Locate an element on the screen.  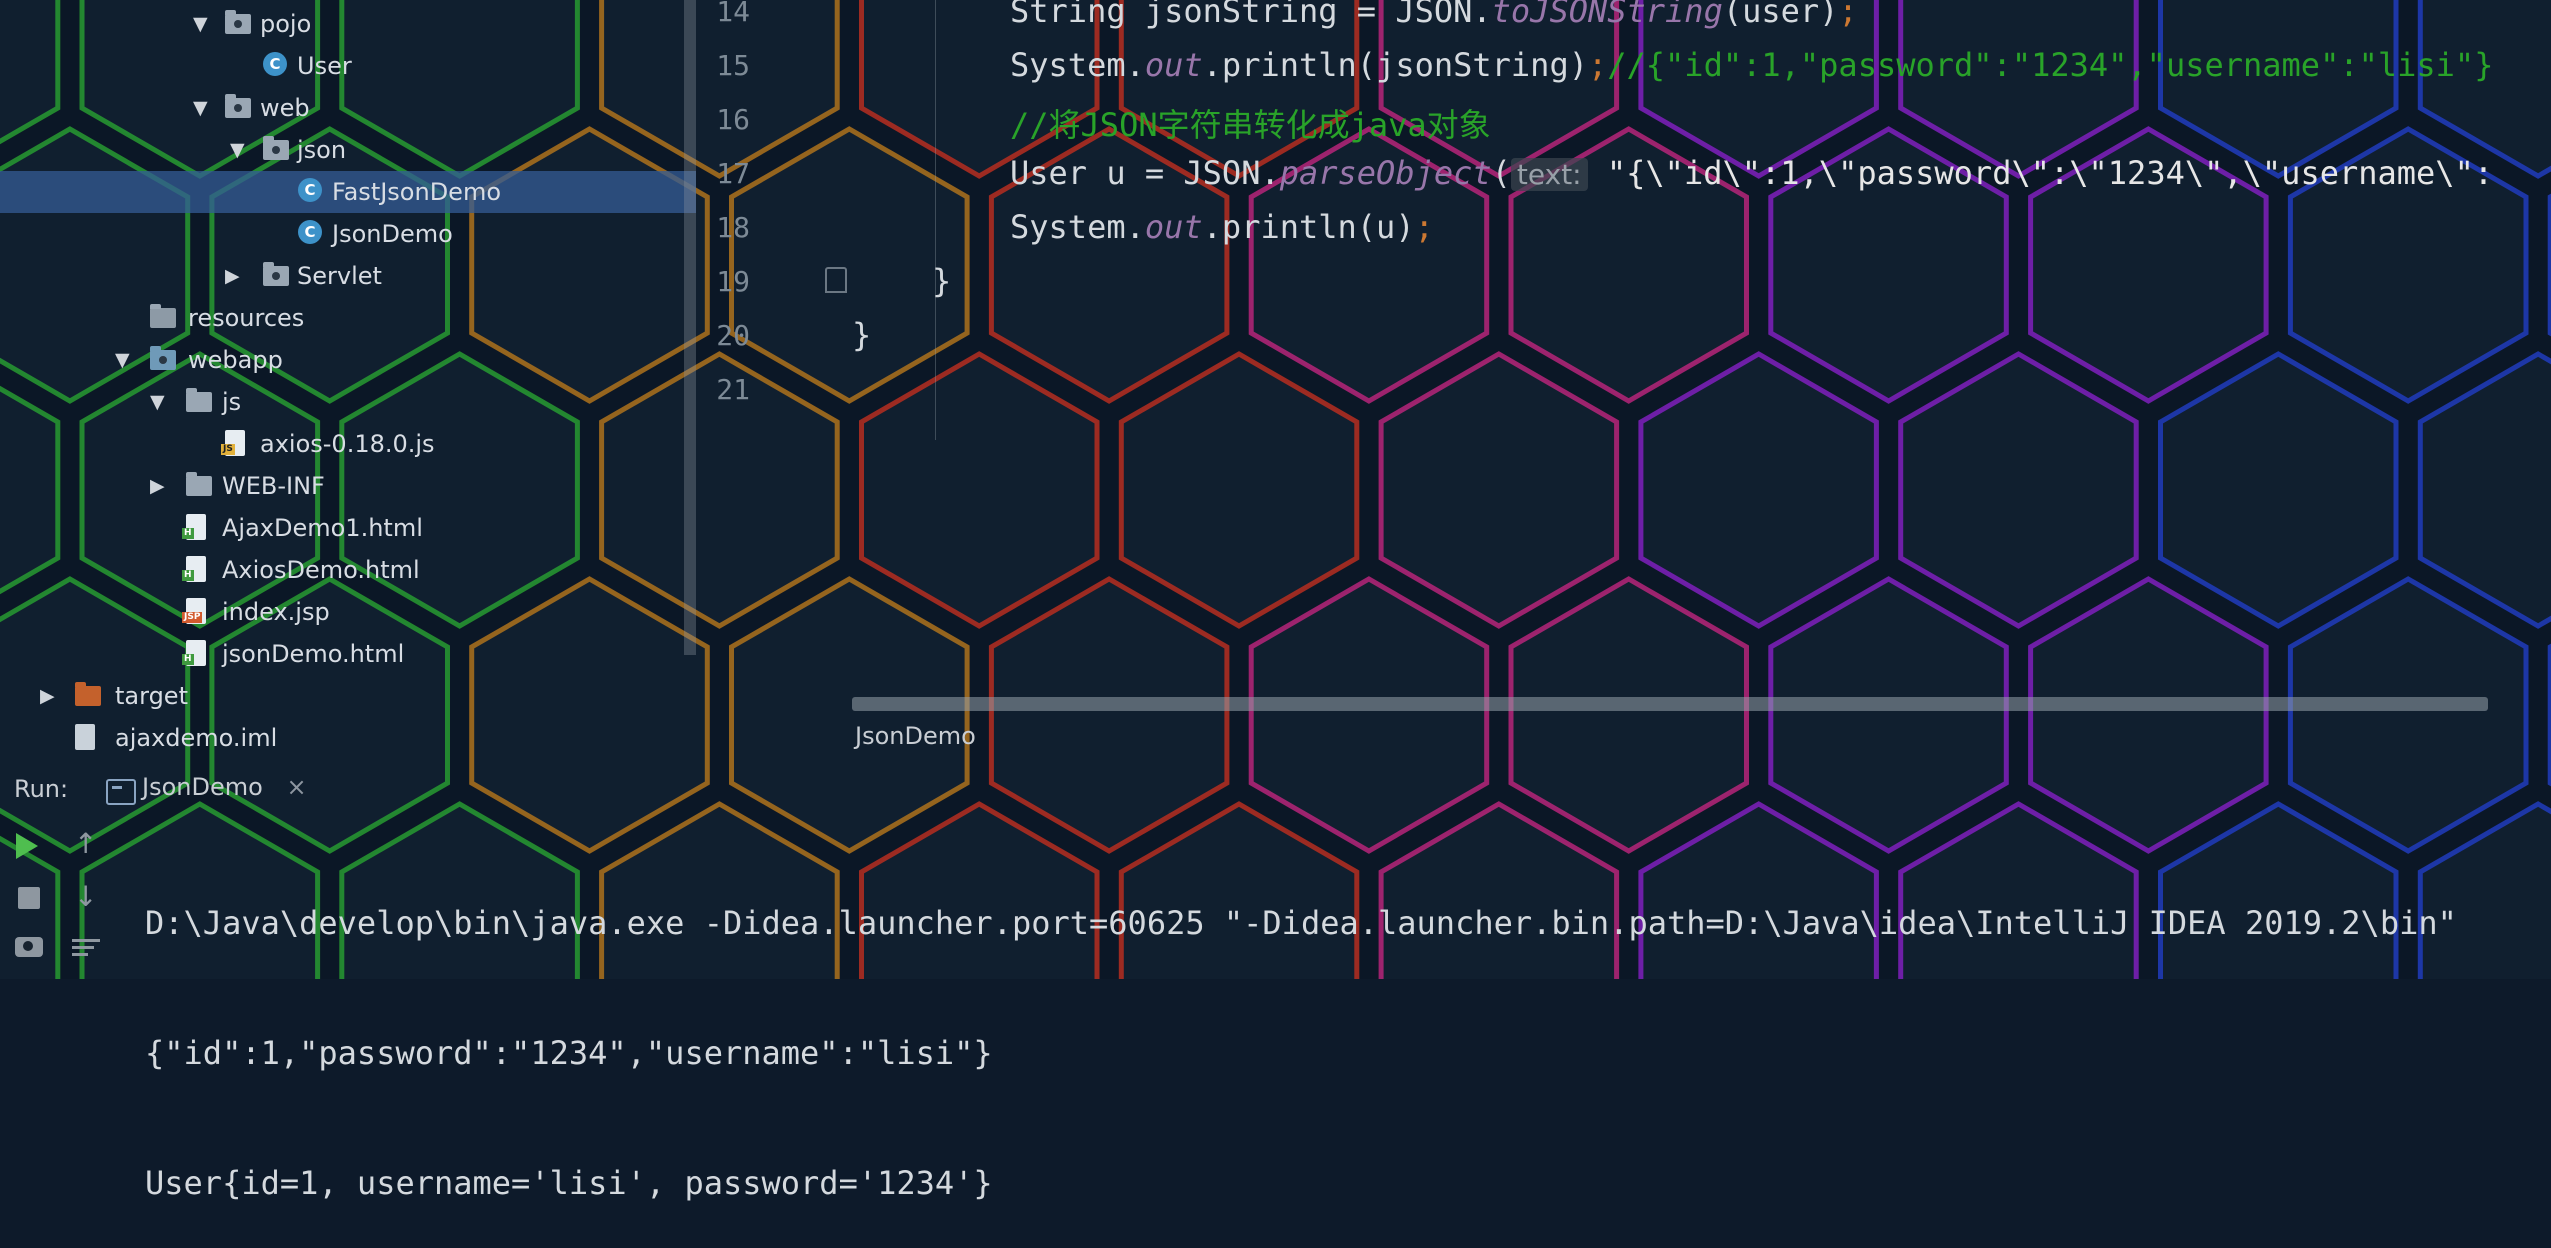
close-icon: × is located at coordinates (296, 787).